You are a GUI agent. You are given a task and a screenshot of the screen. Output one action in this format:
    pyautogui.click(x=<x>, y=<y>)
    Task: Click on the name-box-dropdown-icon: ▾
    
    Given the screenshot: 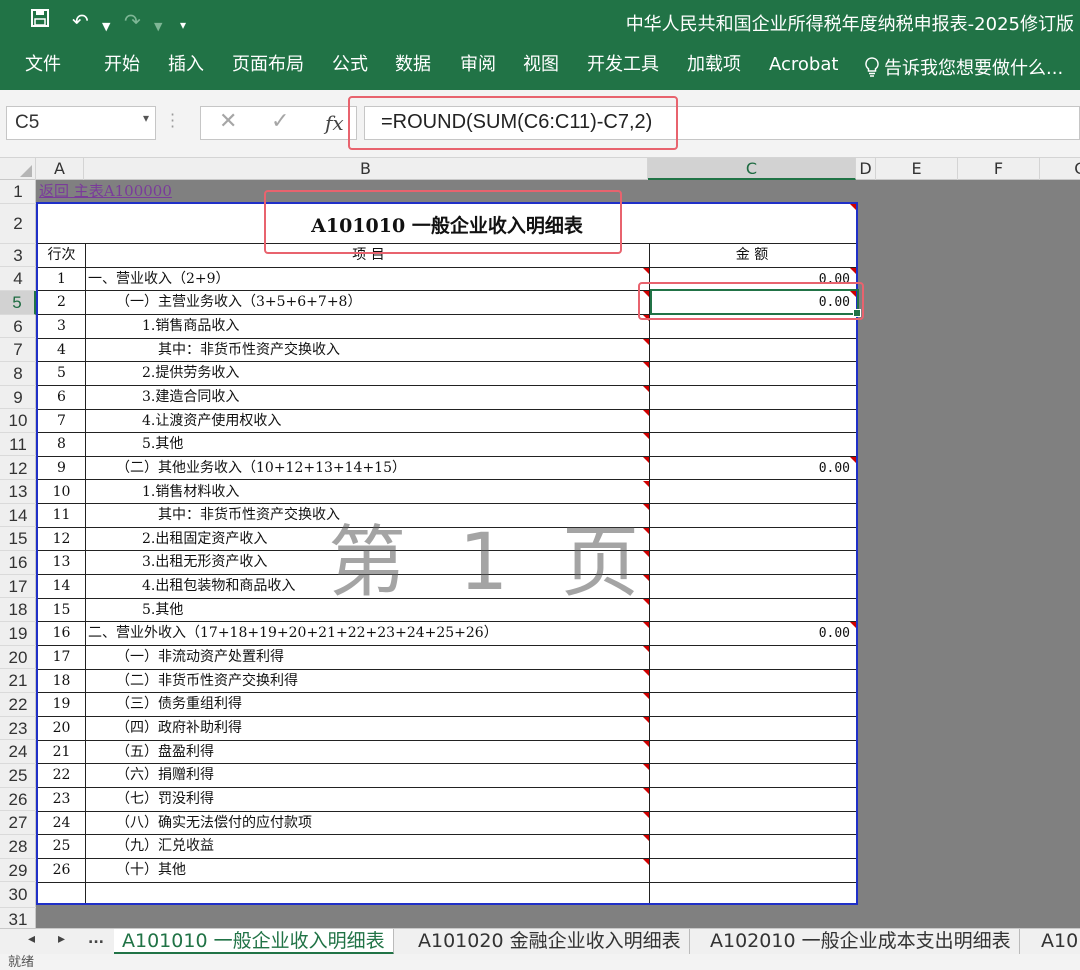 What is the action you would take?
    pyautogui.click(x=146, y=118)
    